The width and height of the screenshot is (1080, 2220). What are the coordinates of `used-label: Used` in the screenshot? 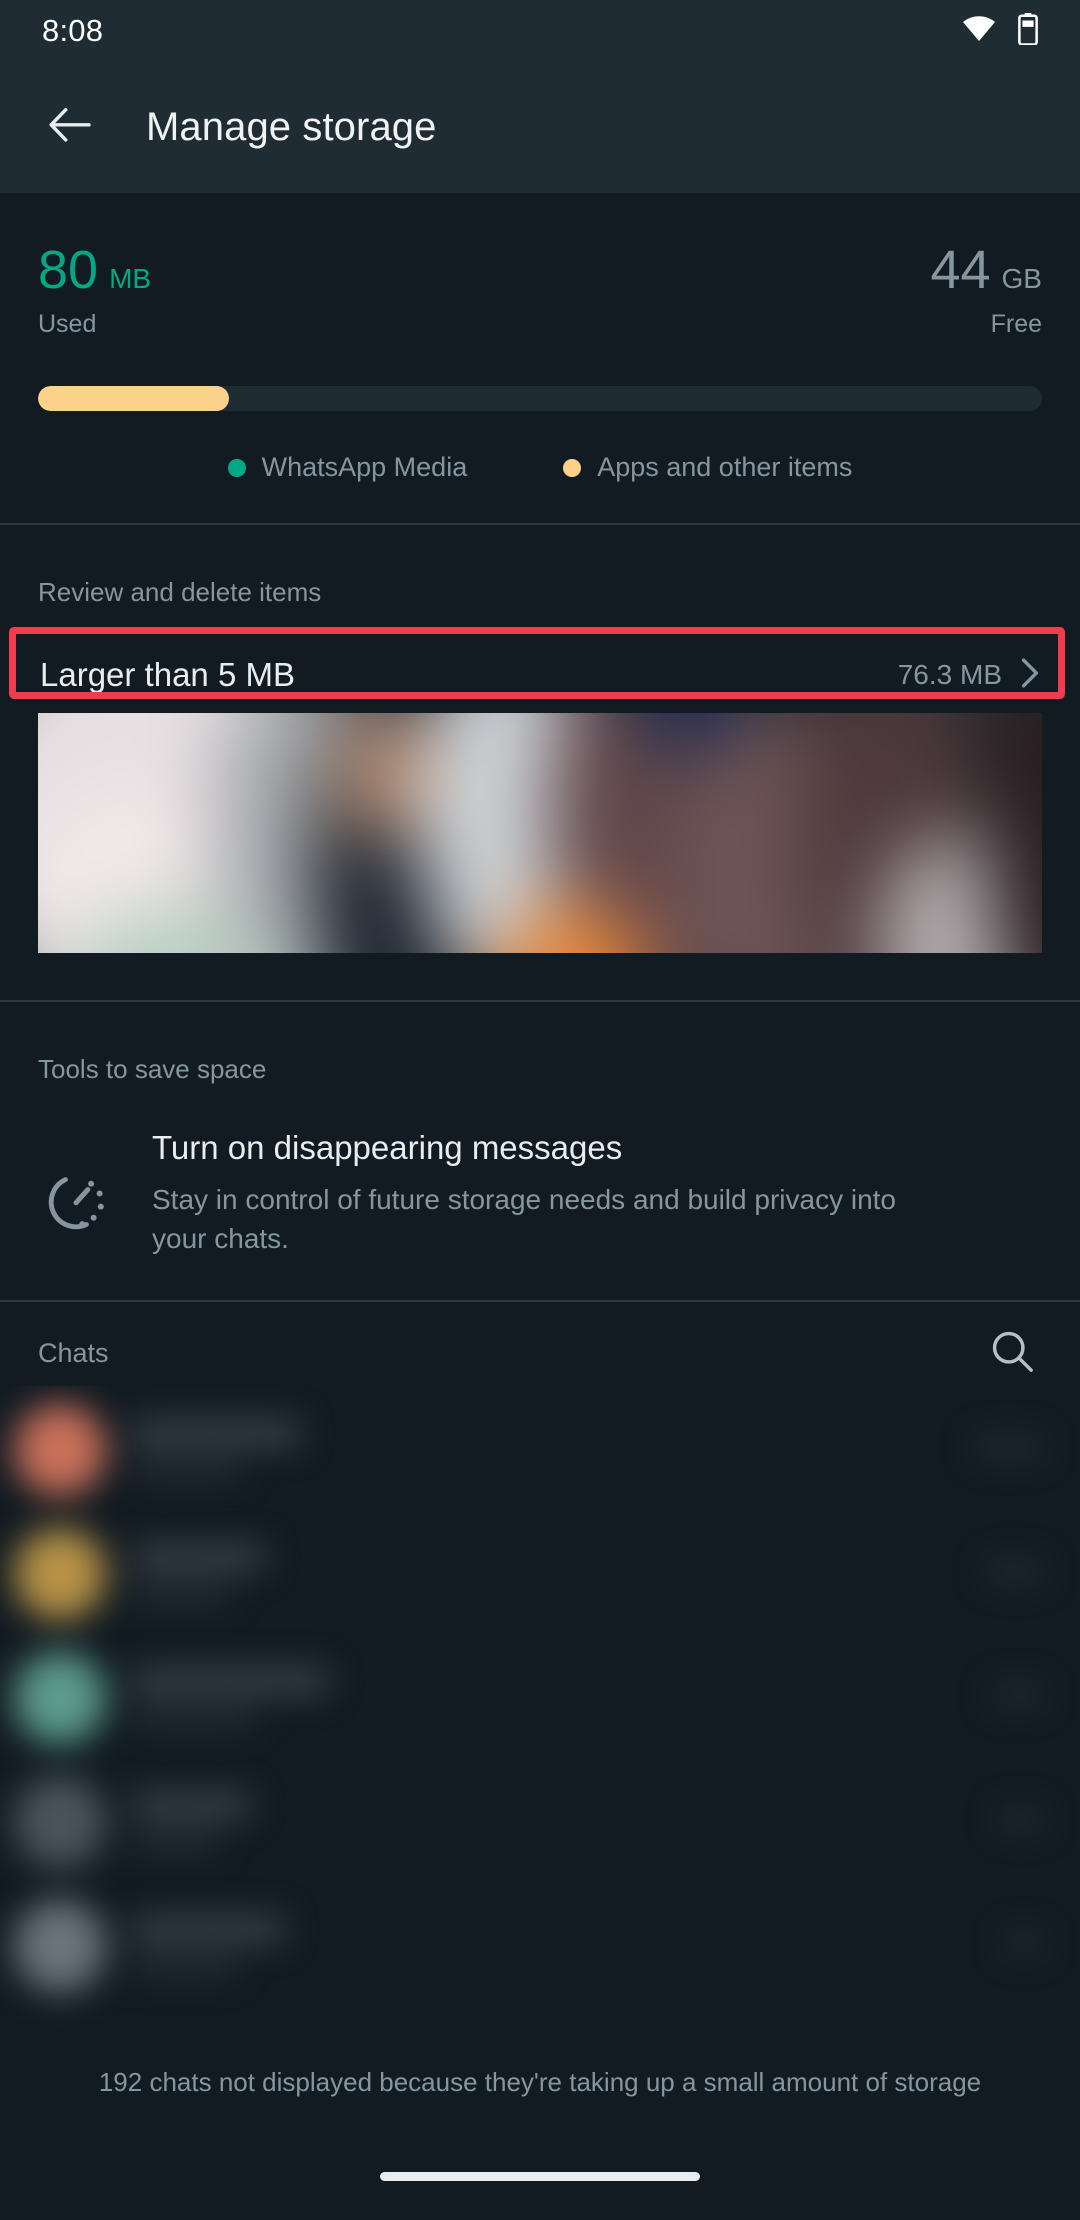 It's located at (67, 324).